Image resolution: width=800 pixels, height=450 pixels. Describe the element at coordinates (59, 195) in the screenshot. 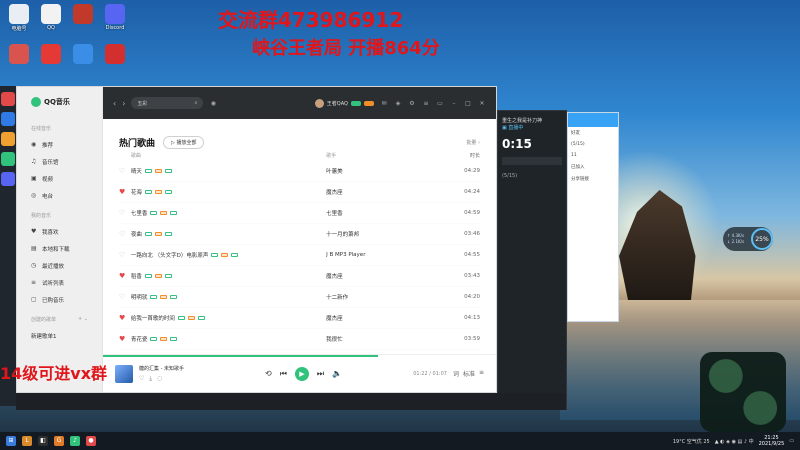

I see `sidebar-item: ◎ 电台` at that location.